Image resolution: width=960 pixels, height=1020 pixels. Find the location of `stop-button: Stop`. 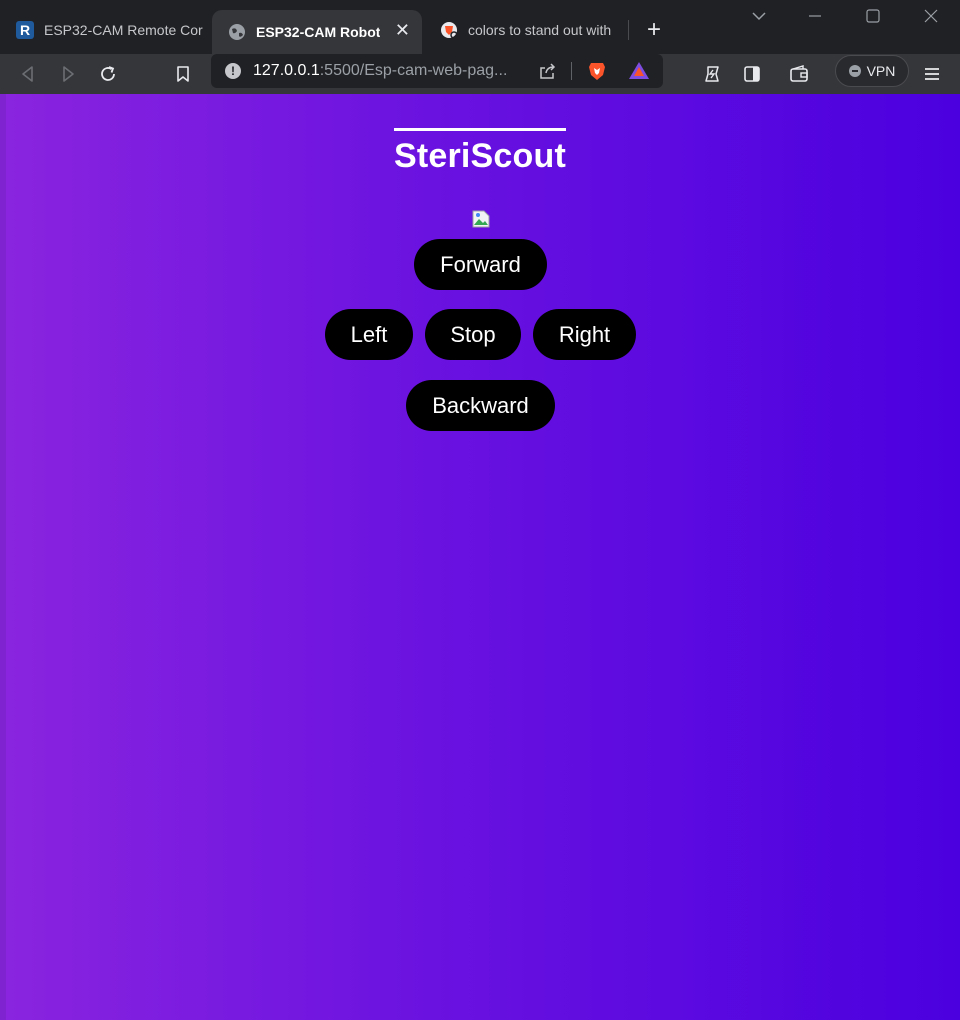

stop-button: Stop is located at coordinates (473, 334).